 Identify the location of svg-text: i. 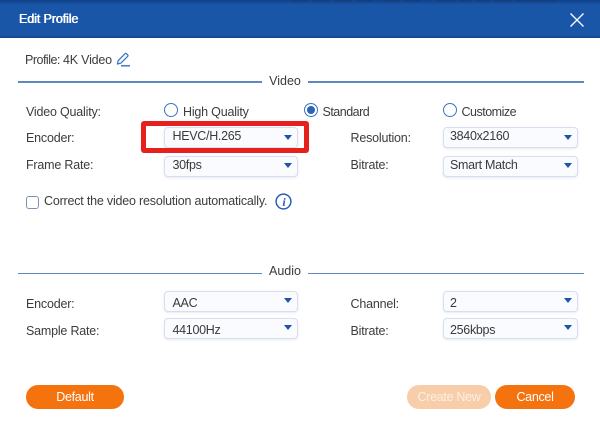
(284, 202).